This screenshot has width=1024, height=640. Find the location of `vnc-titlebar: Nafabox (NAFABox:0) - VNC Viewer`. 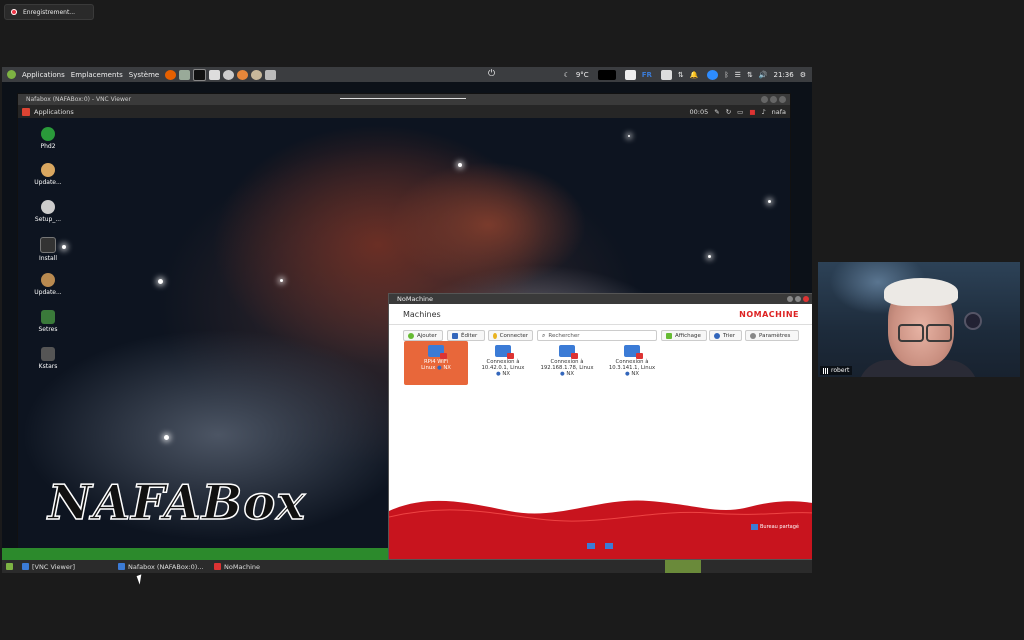

vnc-titlebar: Nafabox (NAFABox:0) - VNC Viewer is located at coordinates (404, 99).